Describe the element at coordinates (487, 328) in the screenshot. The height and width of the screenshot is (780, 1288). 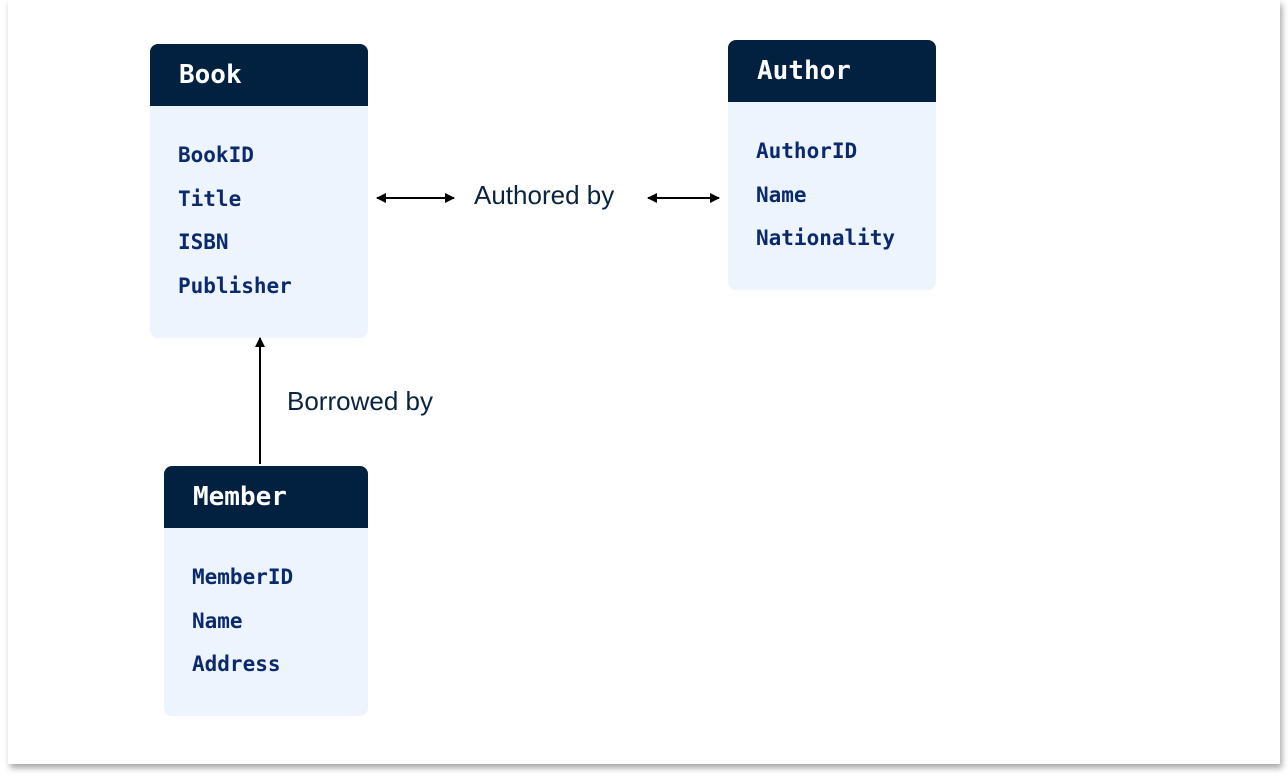
I see `connectors` at that location.